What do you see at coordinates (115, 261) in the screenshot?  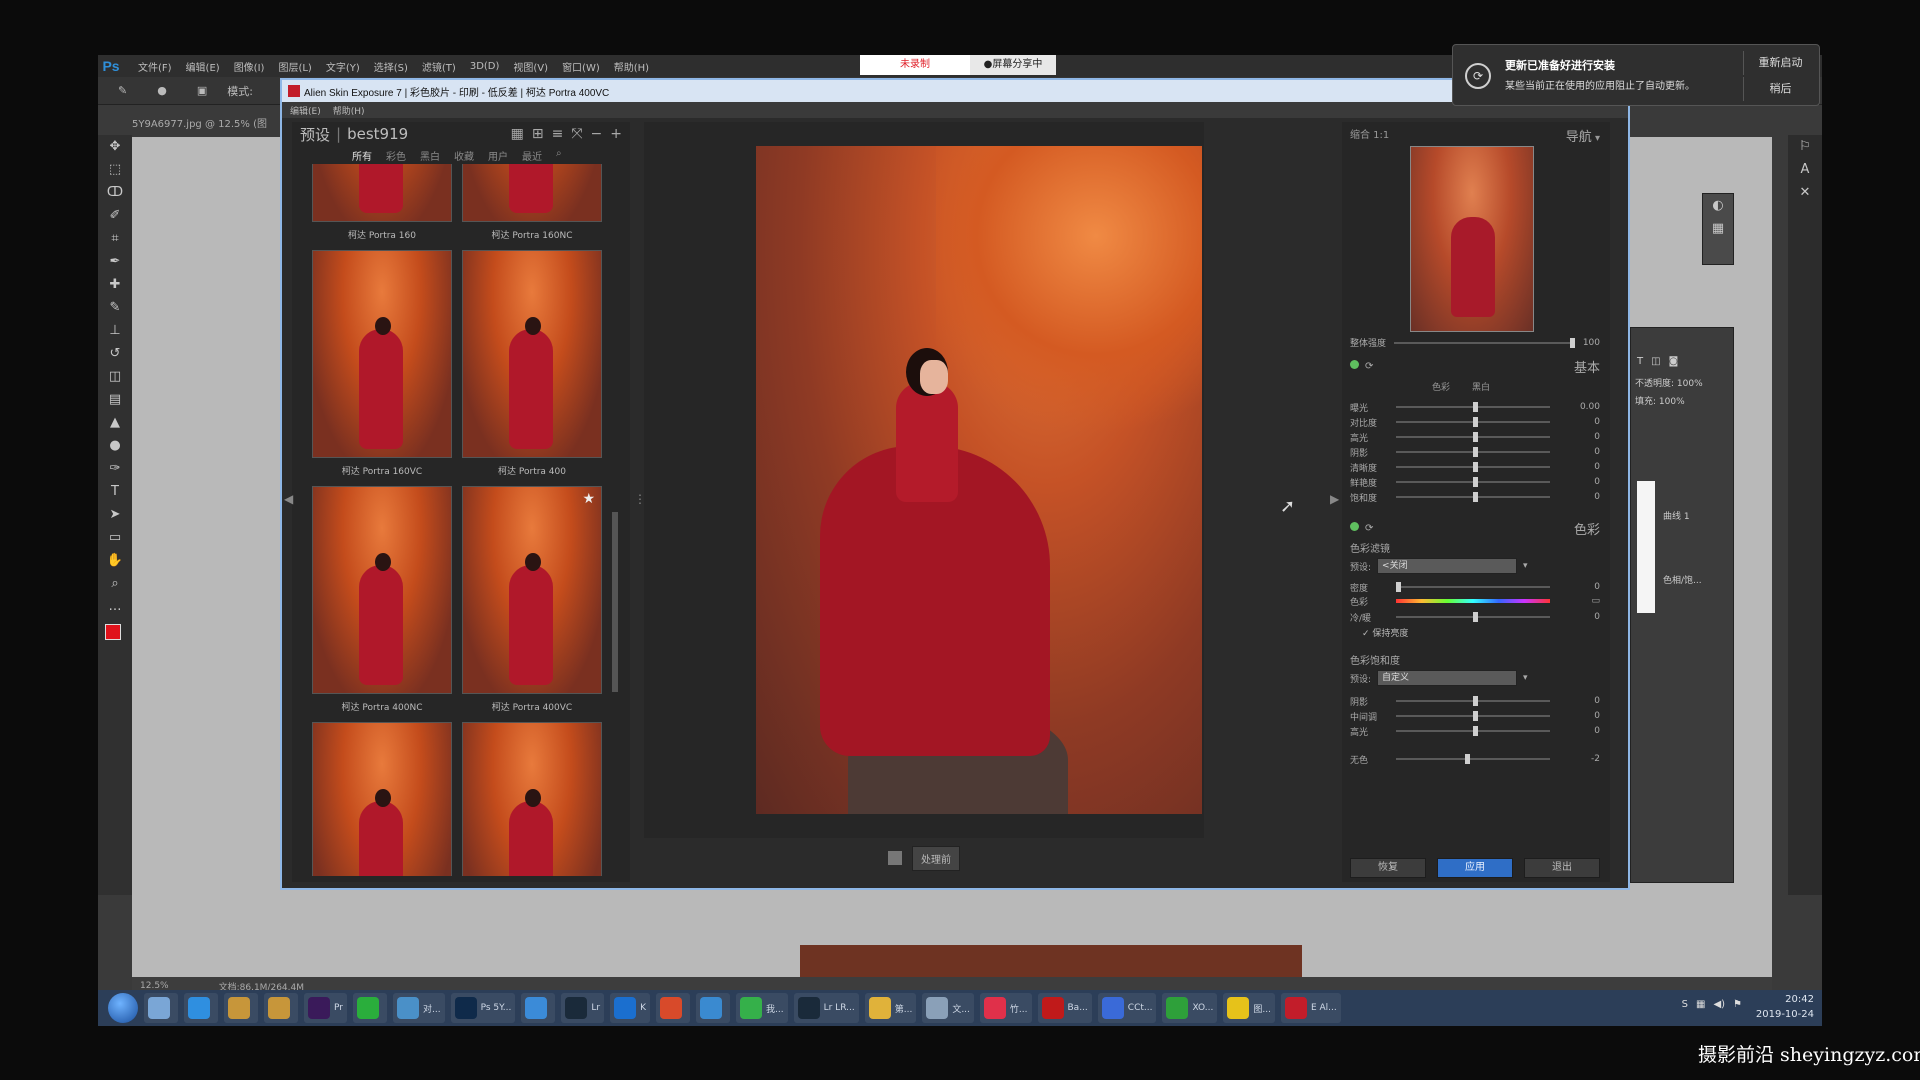 I see `eyedropper-tool-icon: ✒` at bounding box center [115, 261].